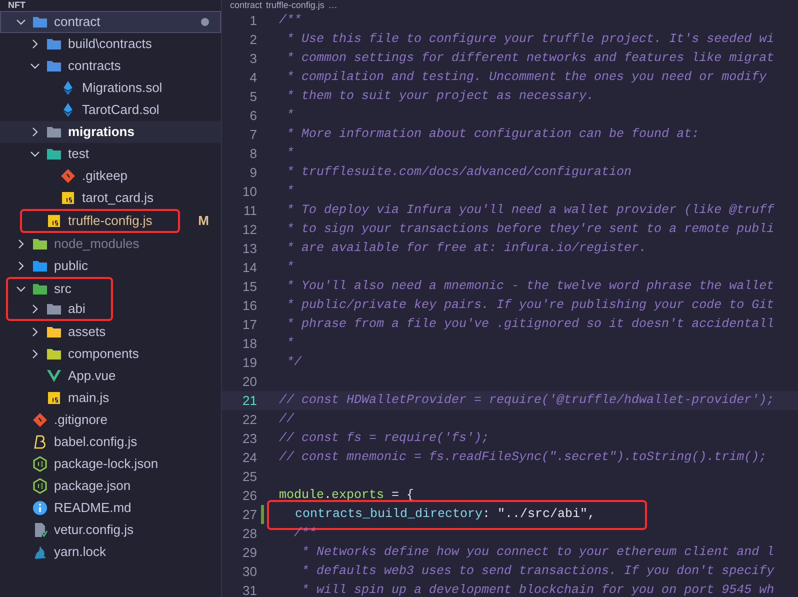  I want to click on line-number: 24, so click(249, 457).